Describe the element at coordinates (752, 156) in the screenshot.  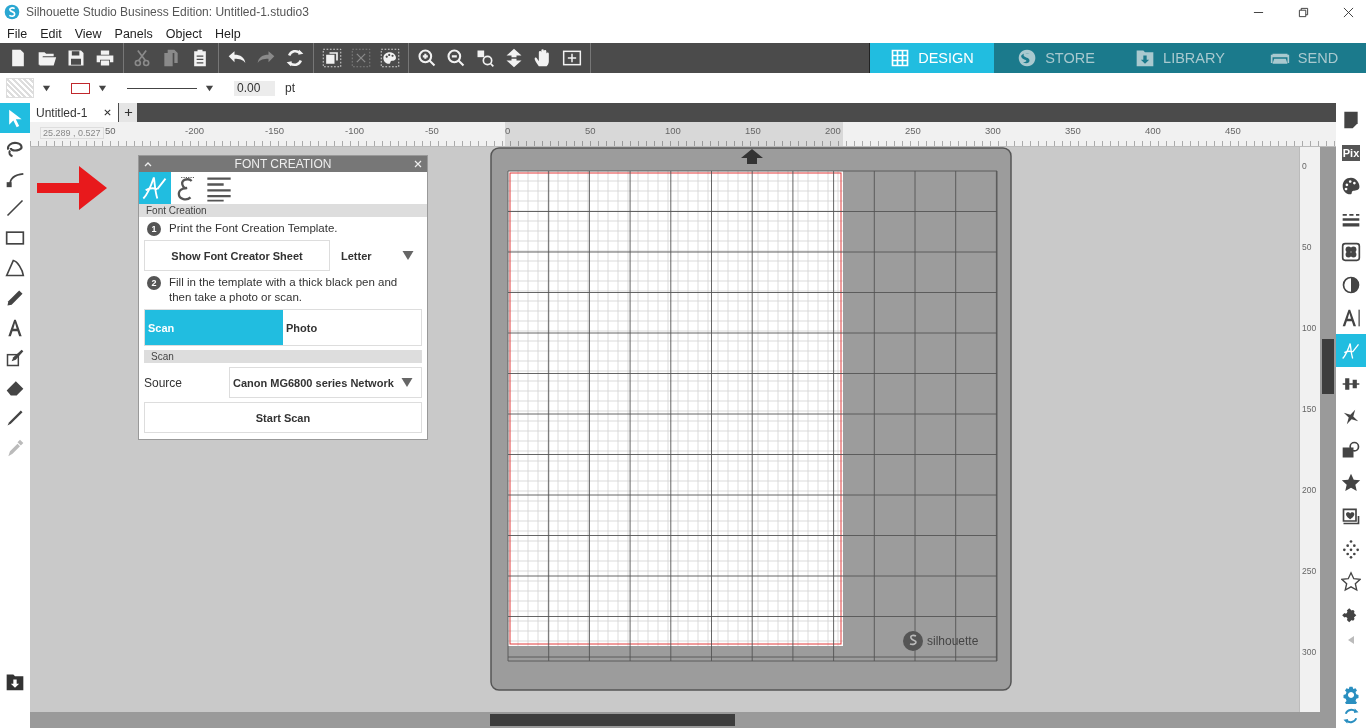
I see `feed-arrow-icon` at that location.